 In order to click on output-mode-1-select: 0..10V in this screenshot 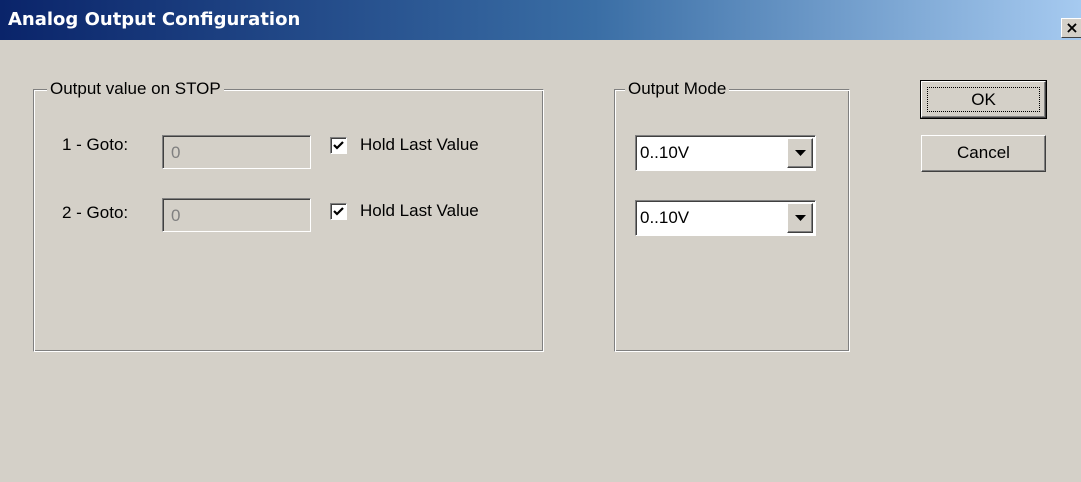, I will do `click(725, 153)`.